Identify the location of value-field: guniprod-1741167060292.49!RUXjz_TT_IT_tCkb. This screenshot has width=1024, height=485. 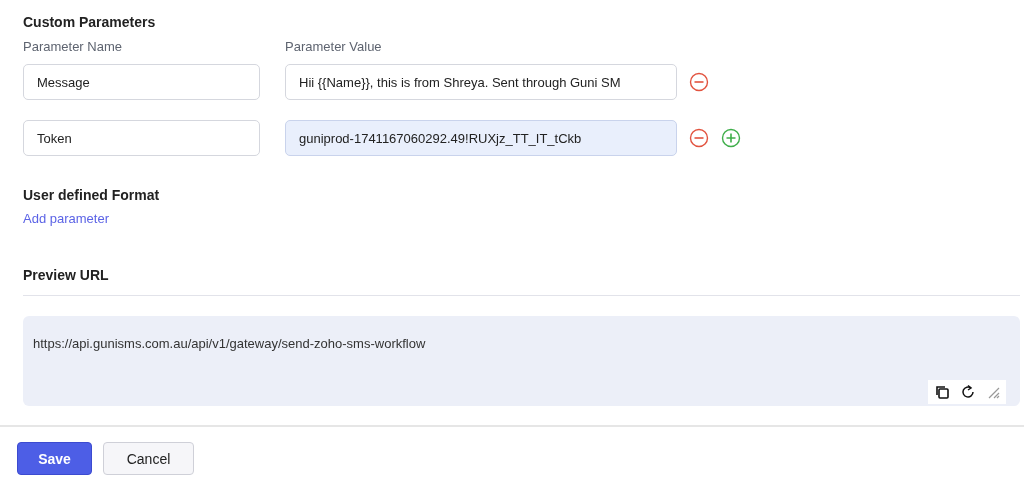
(481, 138).